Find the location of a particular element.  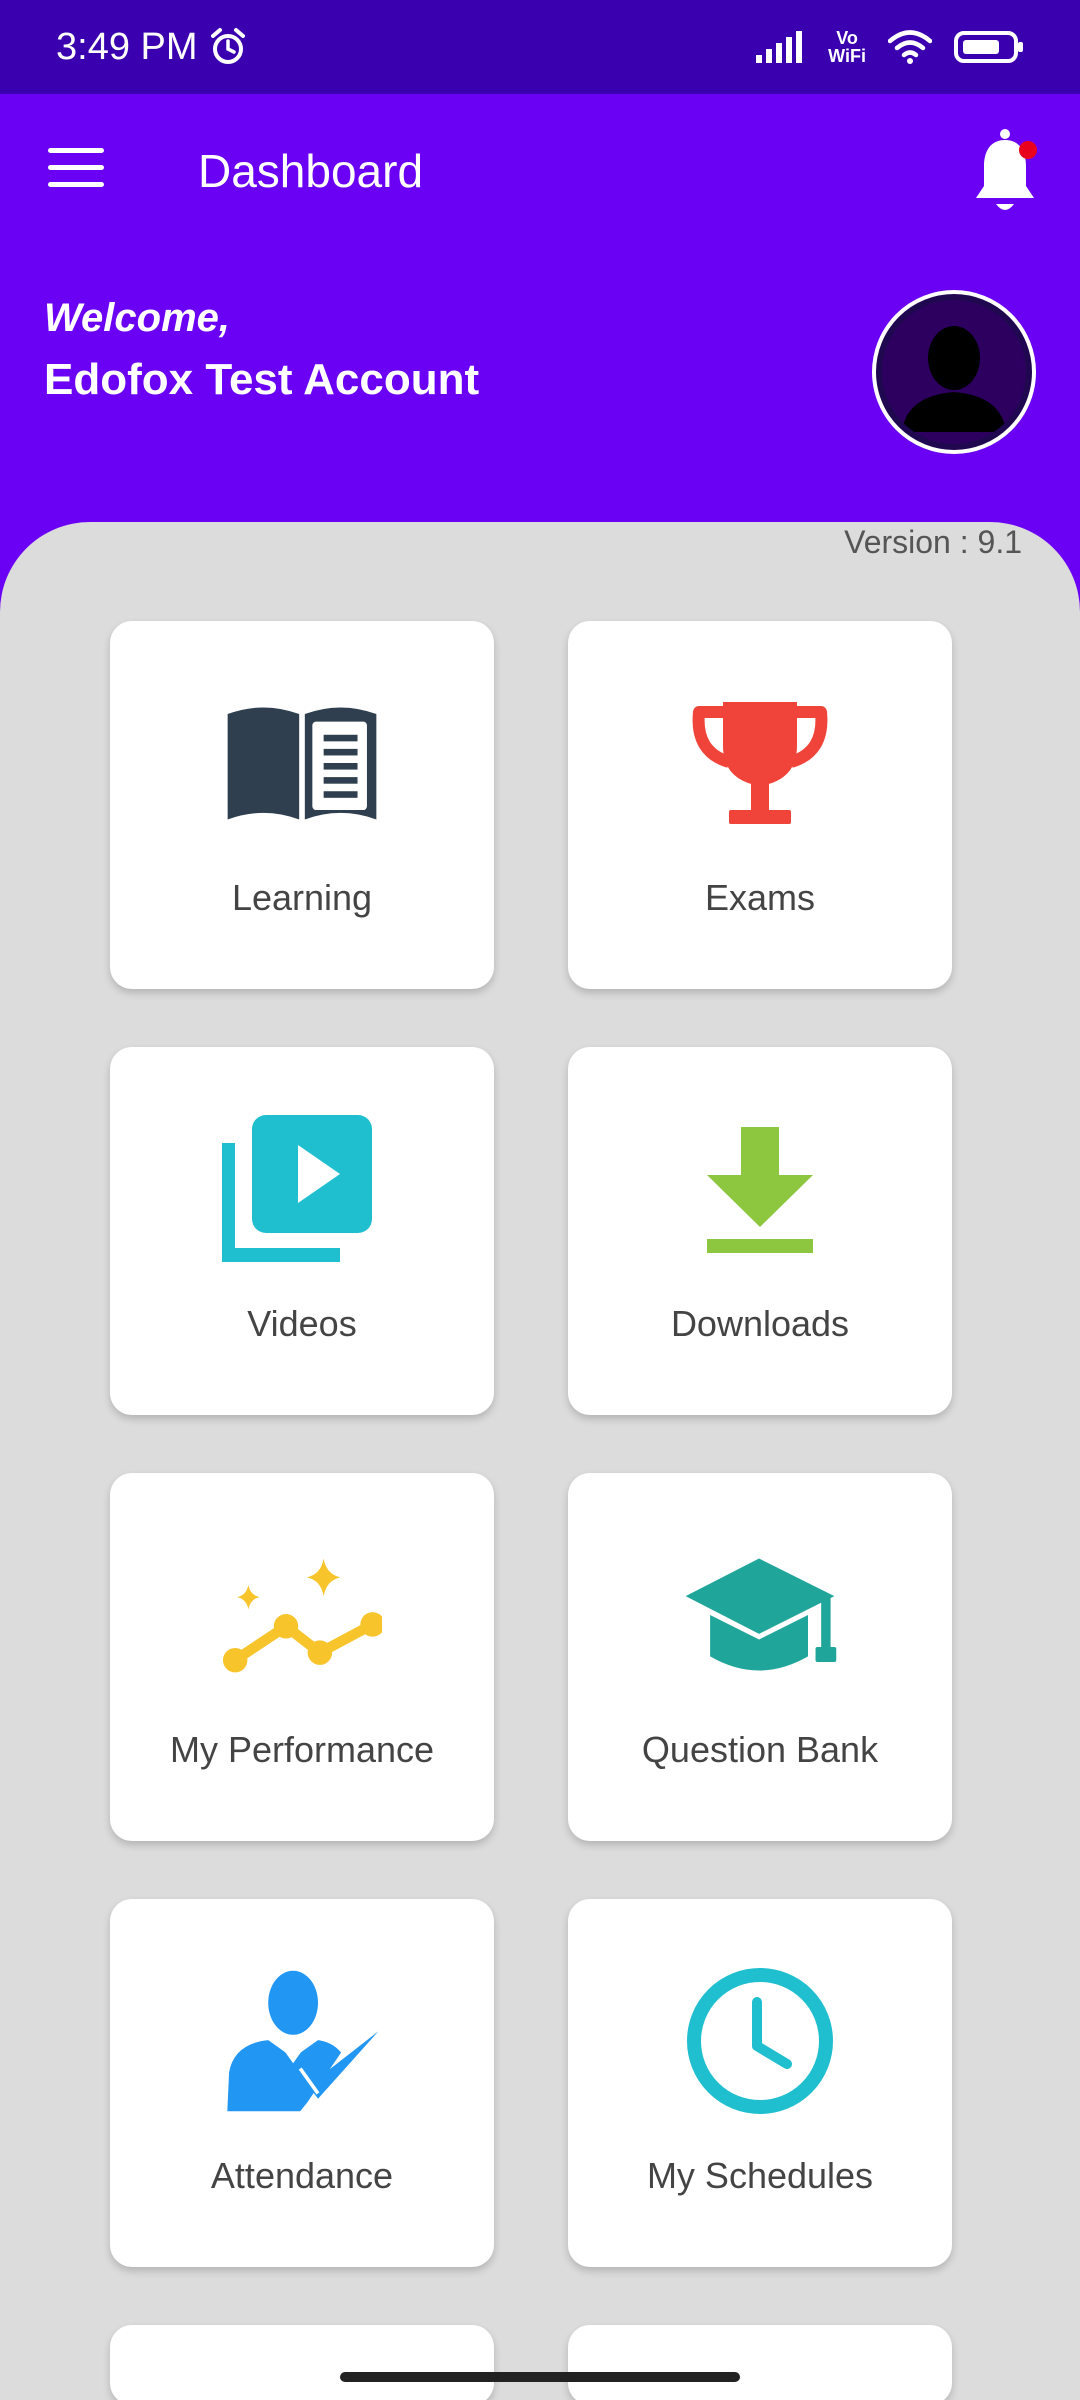

welcome-label: Welcome, is located at coordinates (137, 318).